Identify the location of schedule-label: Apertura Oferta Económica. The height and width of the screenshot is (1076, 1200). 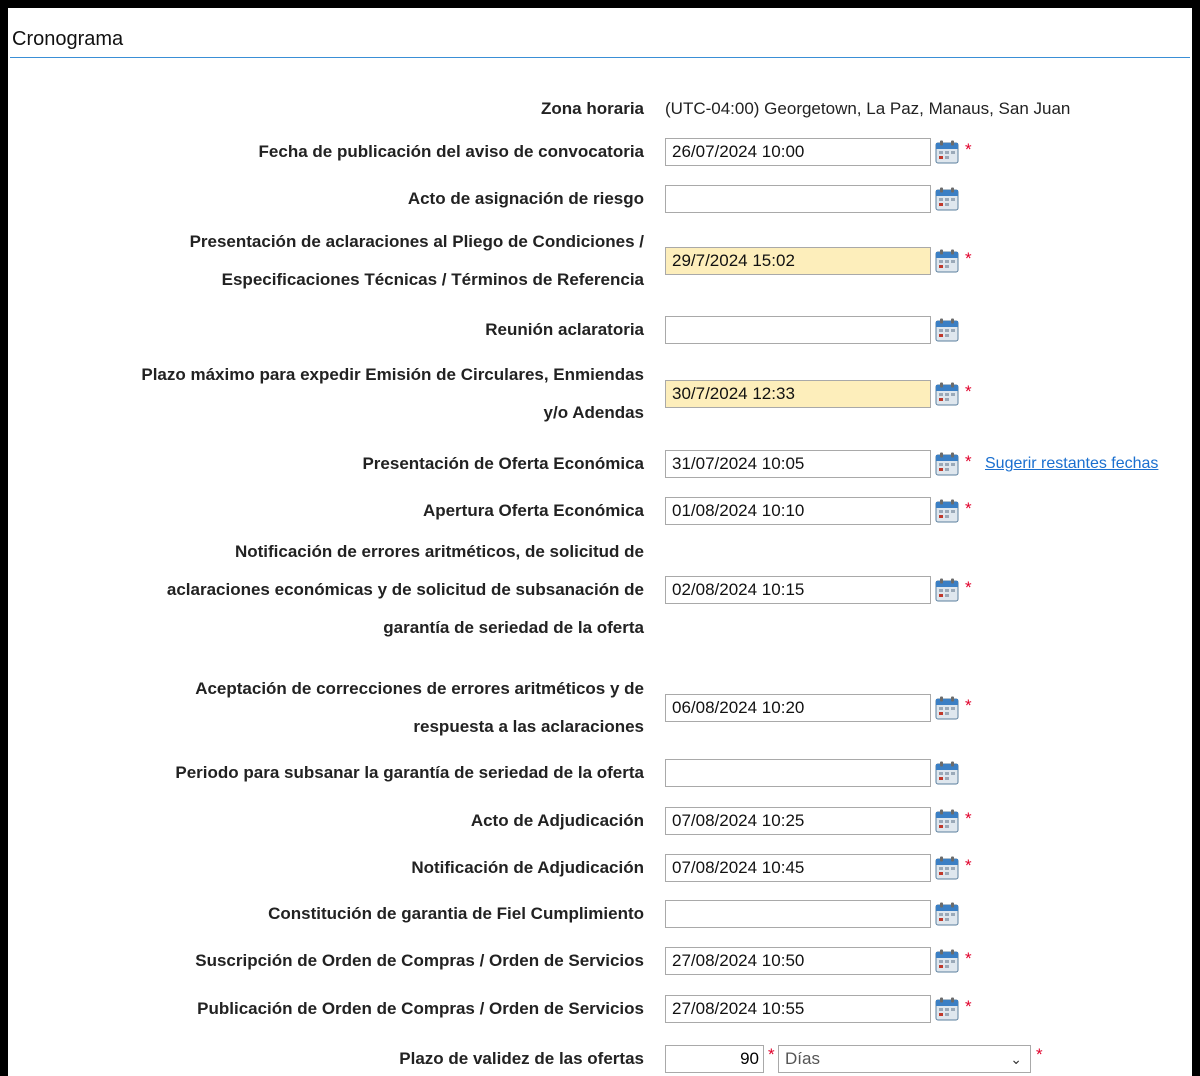
(533, 510).